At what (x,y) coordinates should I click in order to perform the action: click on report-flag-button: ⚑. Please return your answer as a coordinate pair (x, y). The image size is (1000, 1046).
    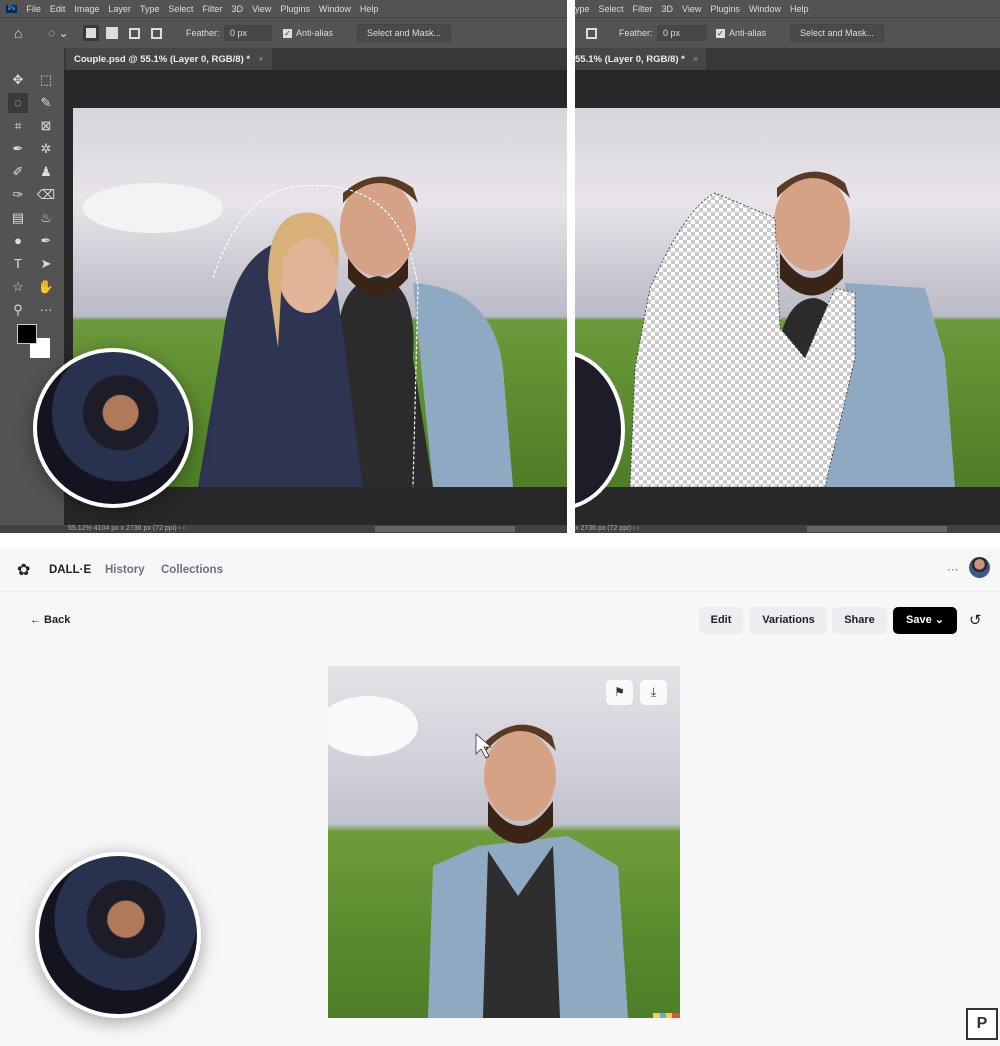
    Looking at the image, I should click on (619, 692).